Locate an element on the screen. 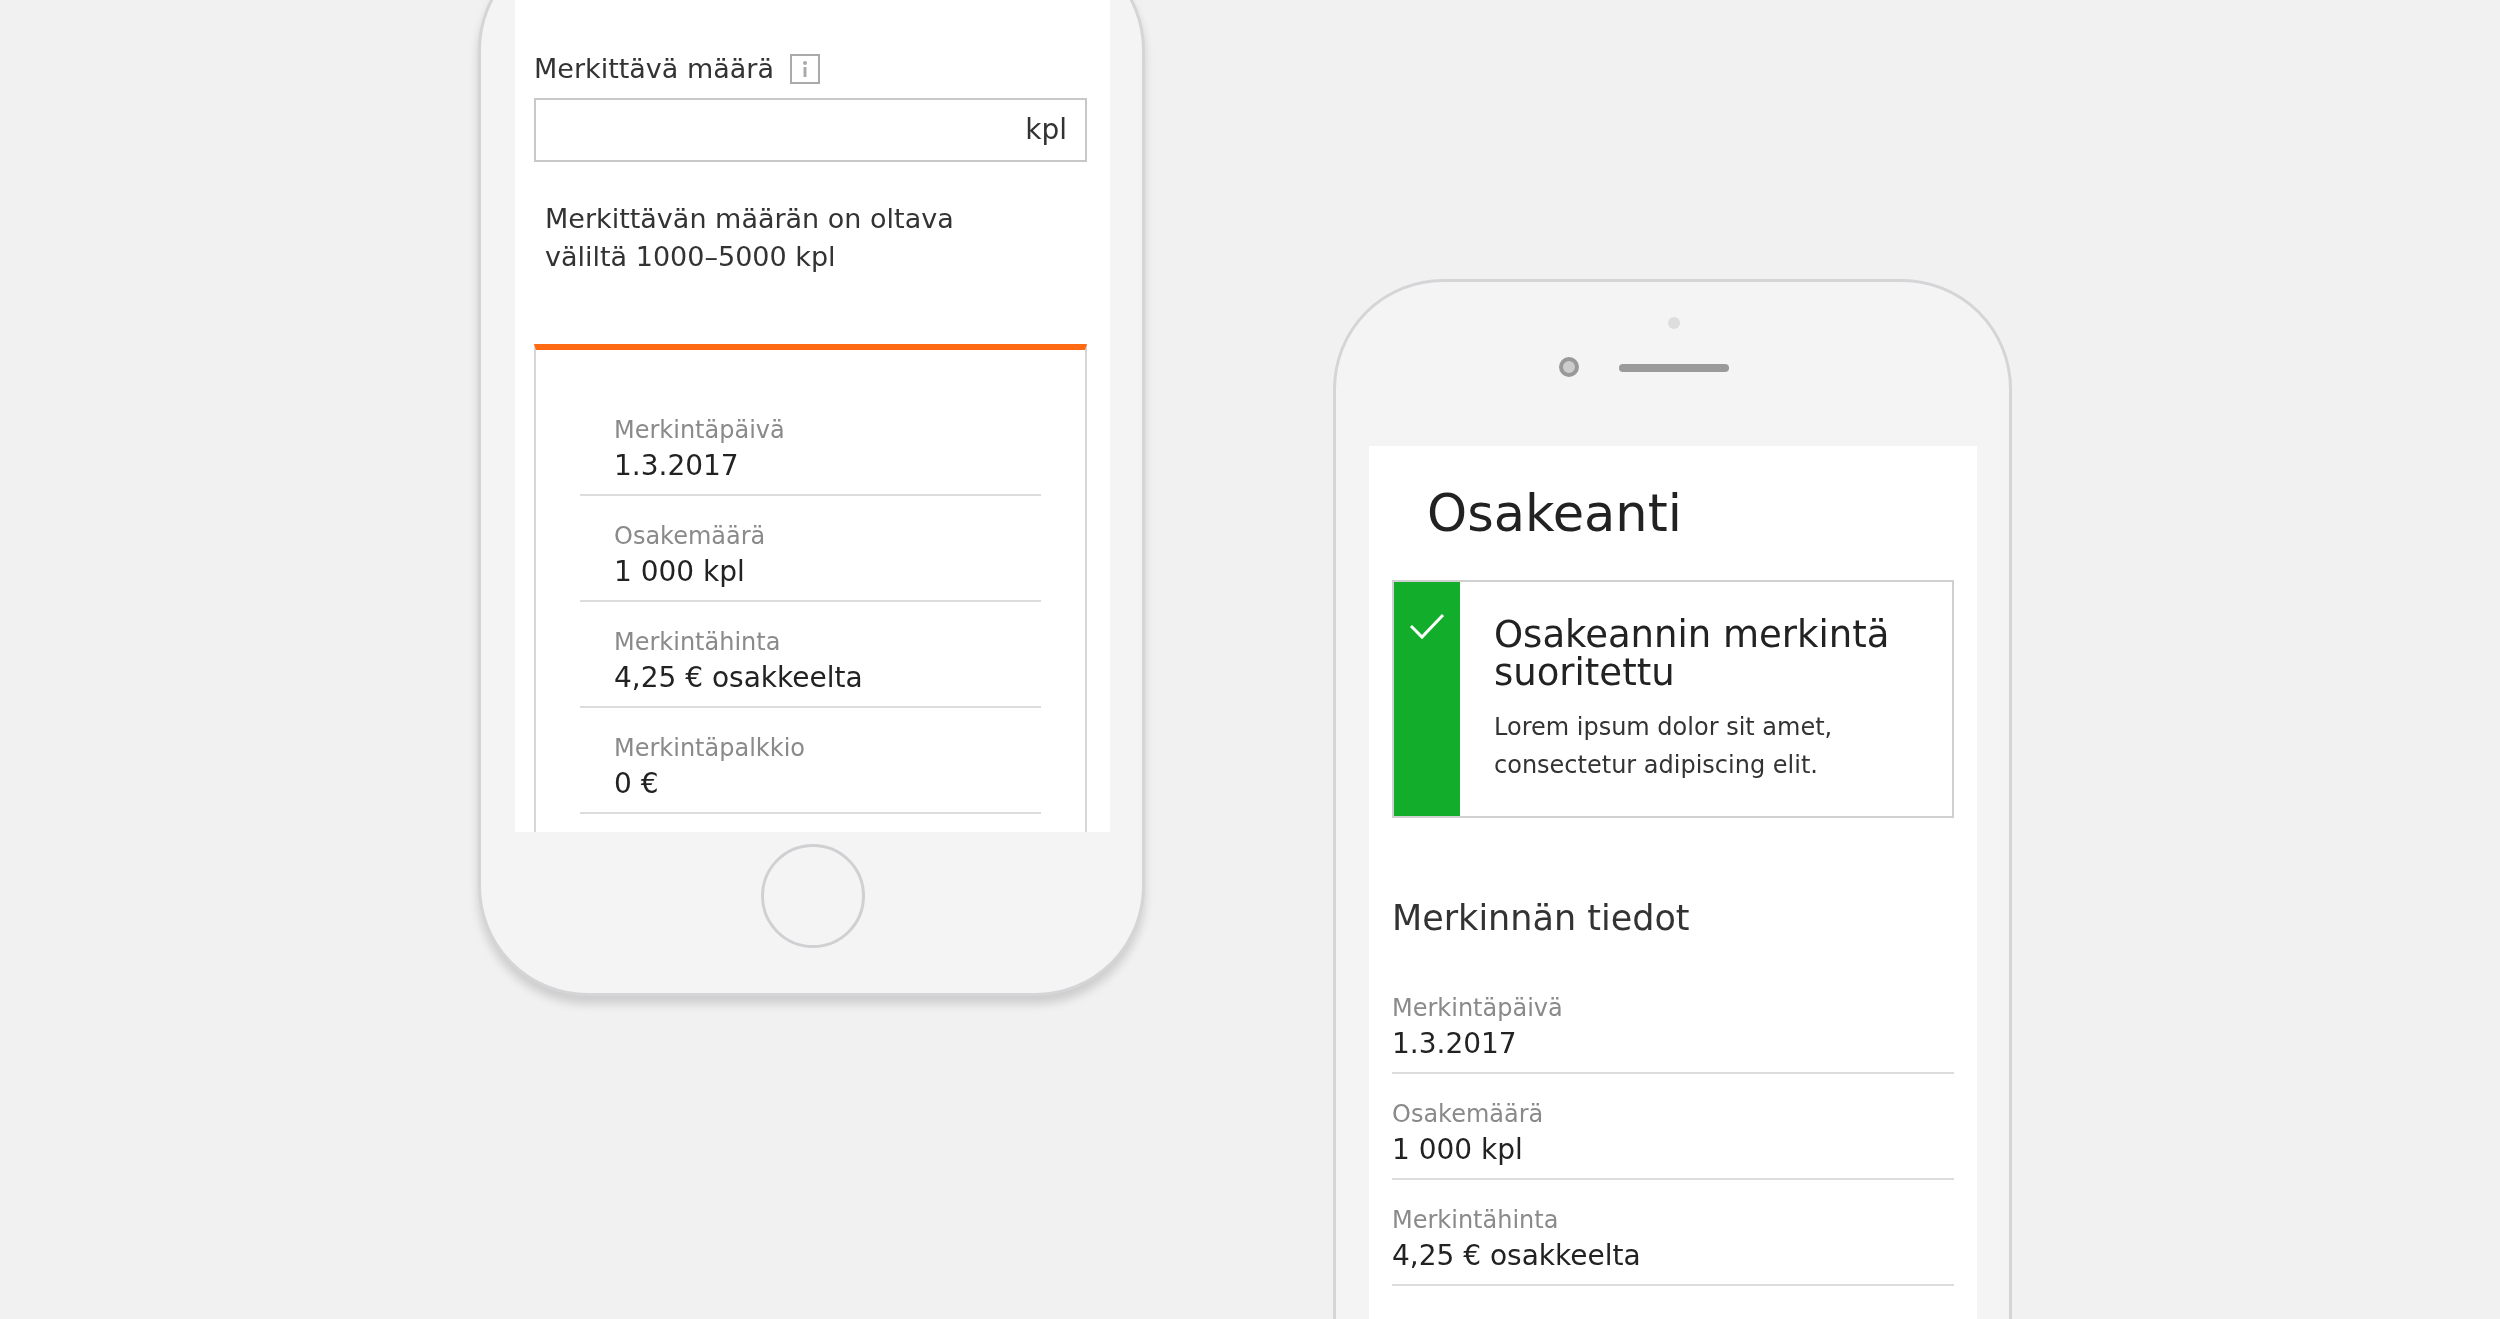 The height and width of the screenshot is (1319, 2500). camera-icon is located at coordinates (1569, 367).